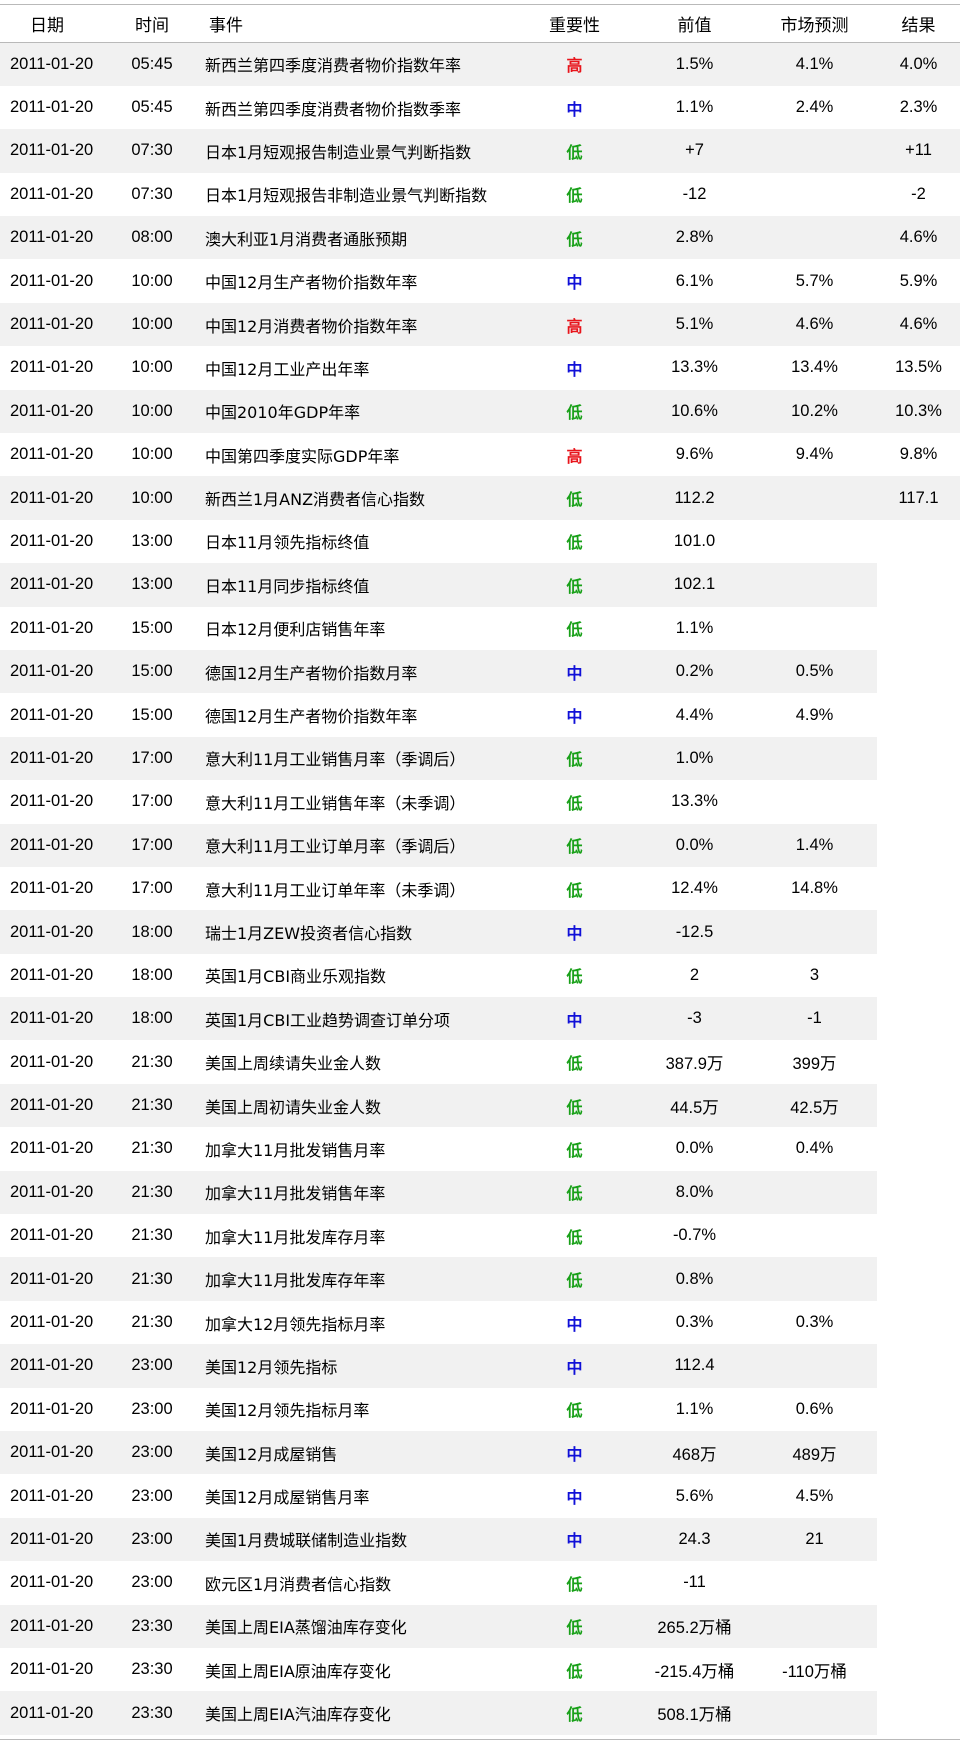 This screenshot has height=1745, width=960. What do you see at coordinates (152, 671) in the screenshot?
I see `cell-time: 15:00` at bounding box center [152, 671].